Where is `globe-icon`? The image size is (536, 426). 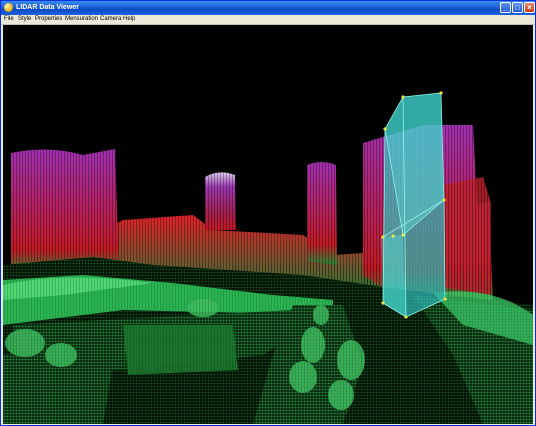
globe-icon is located at coordinates (8, 7).